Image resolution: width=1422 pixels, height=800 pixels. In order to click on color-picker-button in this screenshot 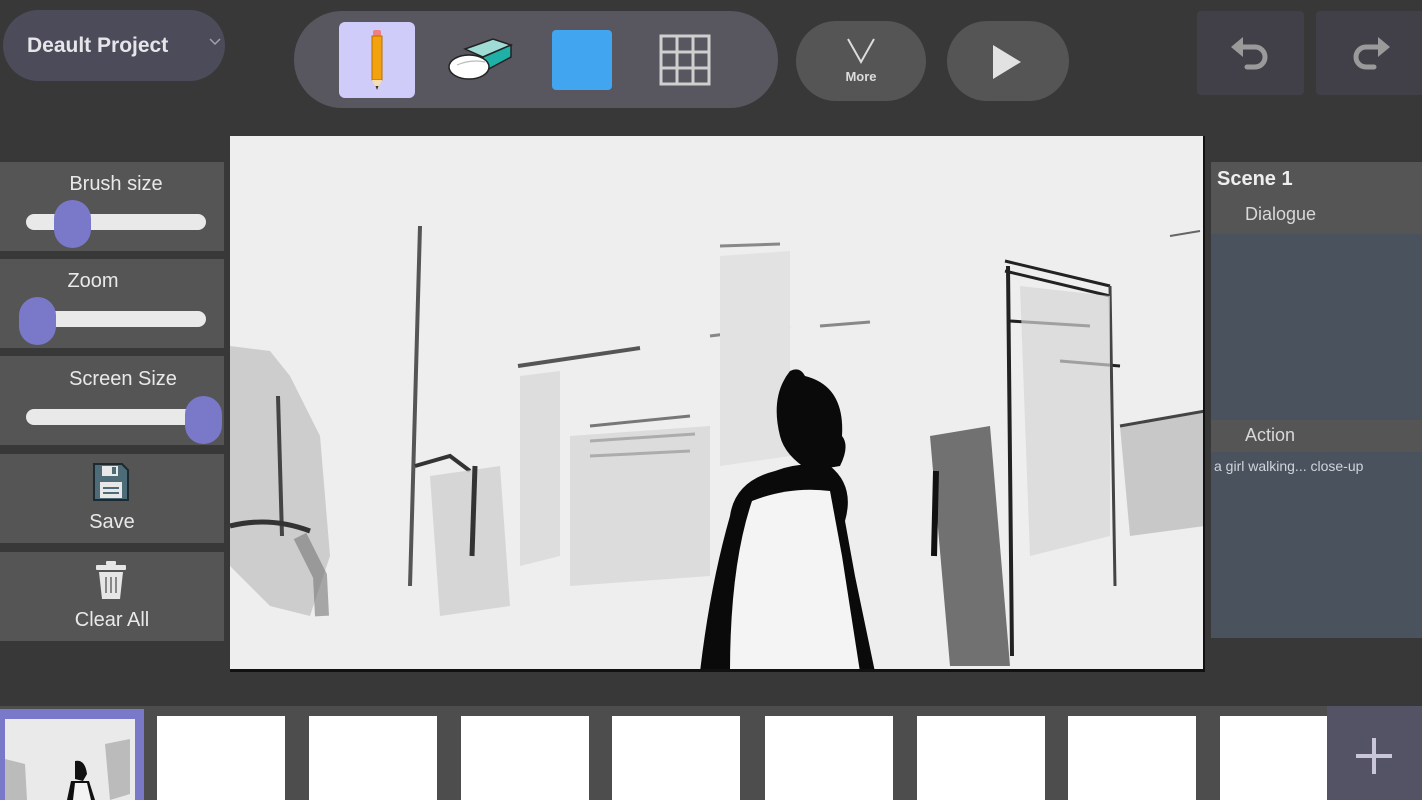, I will do `click(582, 60)`.